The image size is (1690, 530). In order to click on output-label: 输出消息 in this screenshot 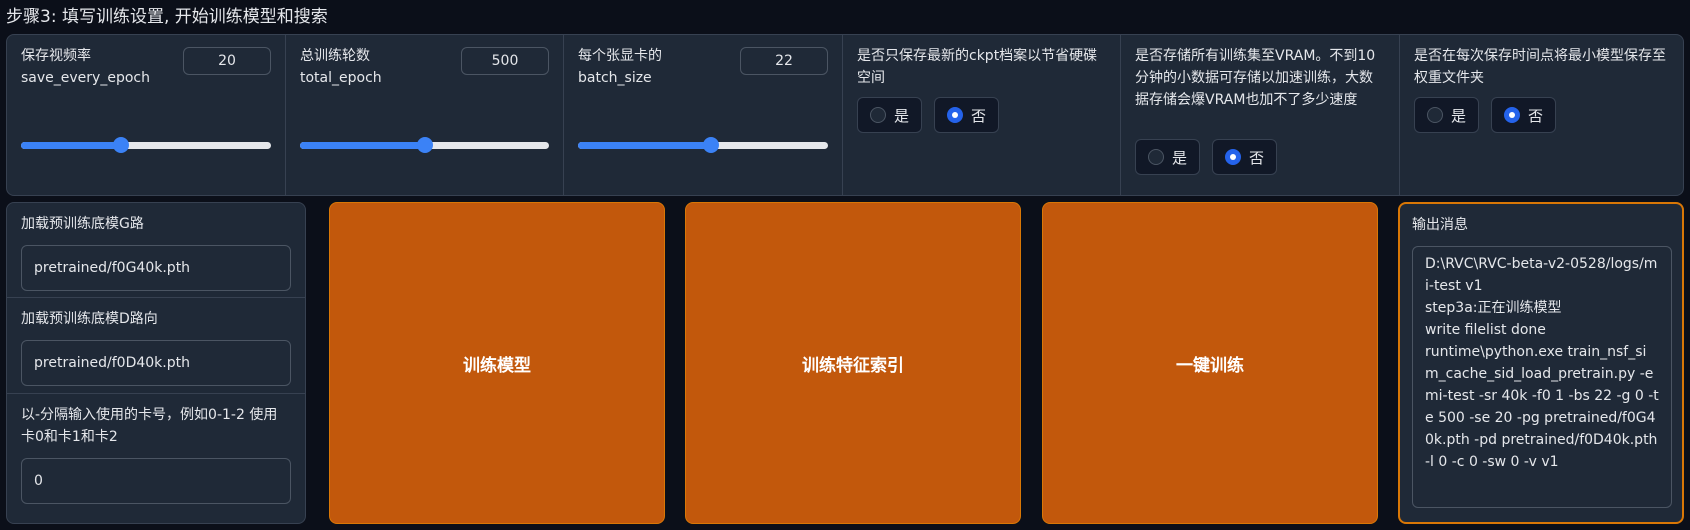, I will do `click(1440, 225)`.